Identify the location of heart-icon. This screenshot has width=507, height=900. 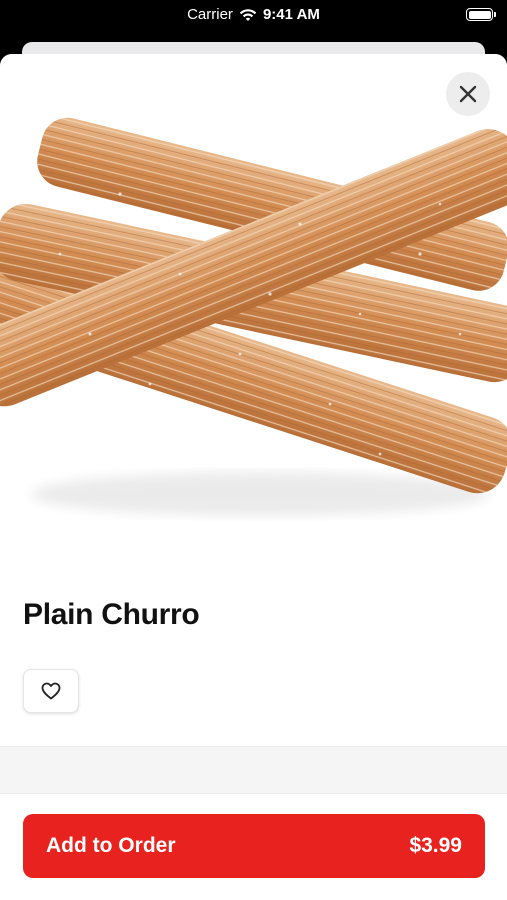
(51, 691).